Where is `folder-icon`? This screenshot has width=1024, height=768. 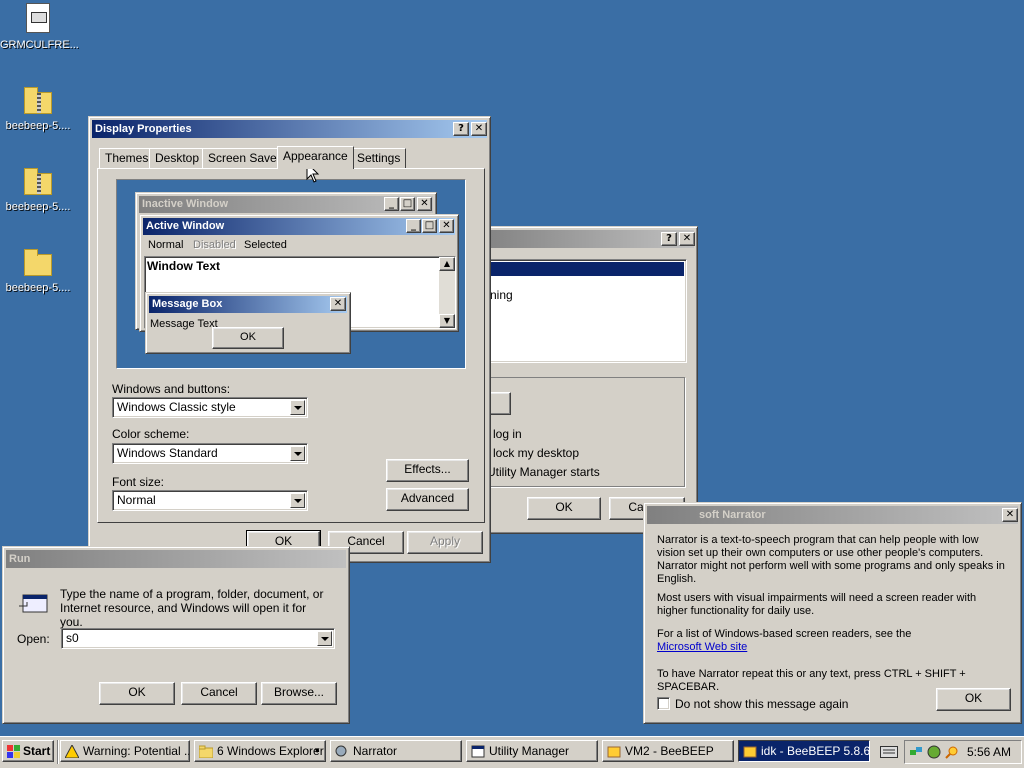 folder-icon is located at coordinates (206, 751).